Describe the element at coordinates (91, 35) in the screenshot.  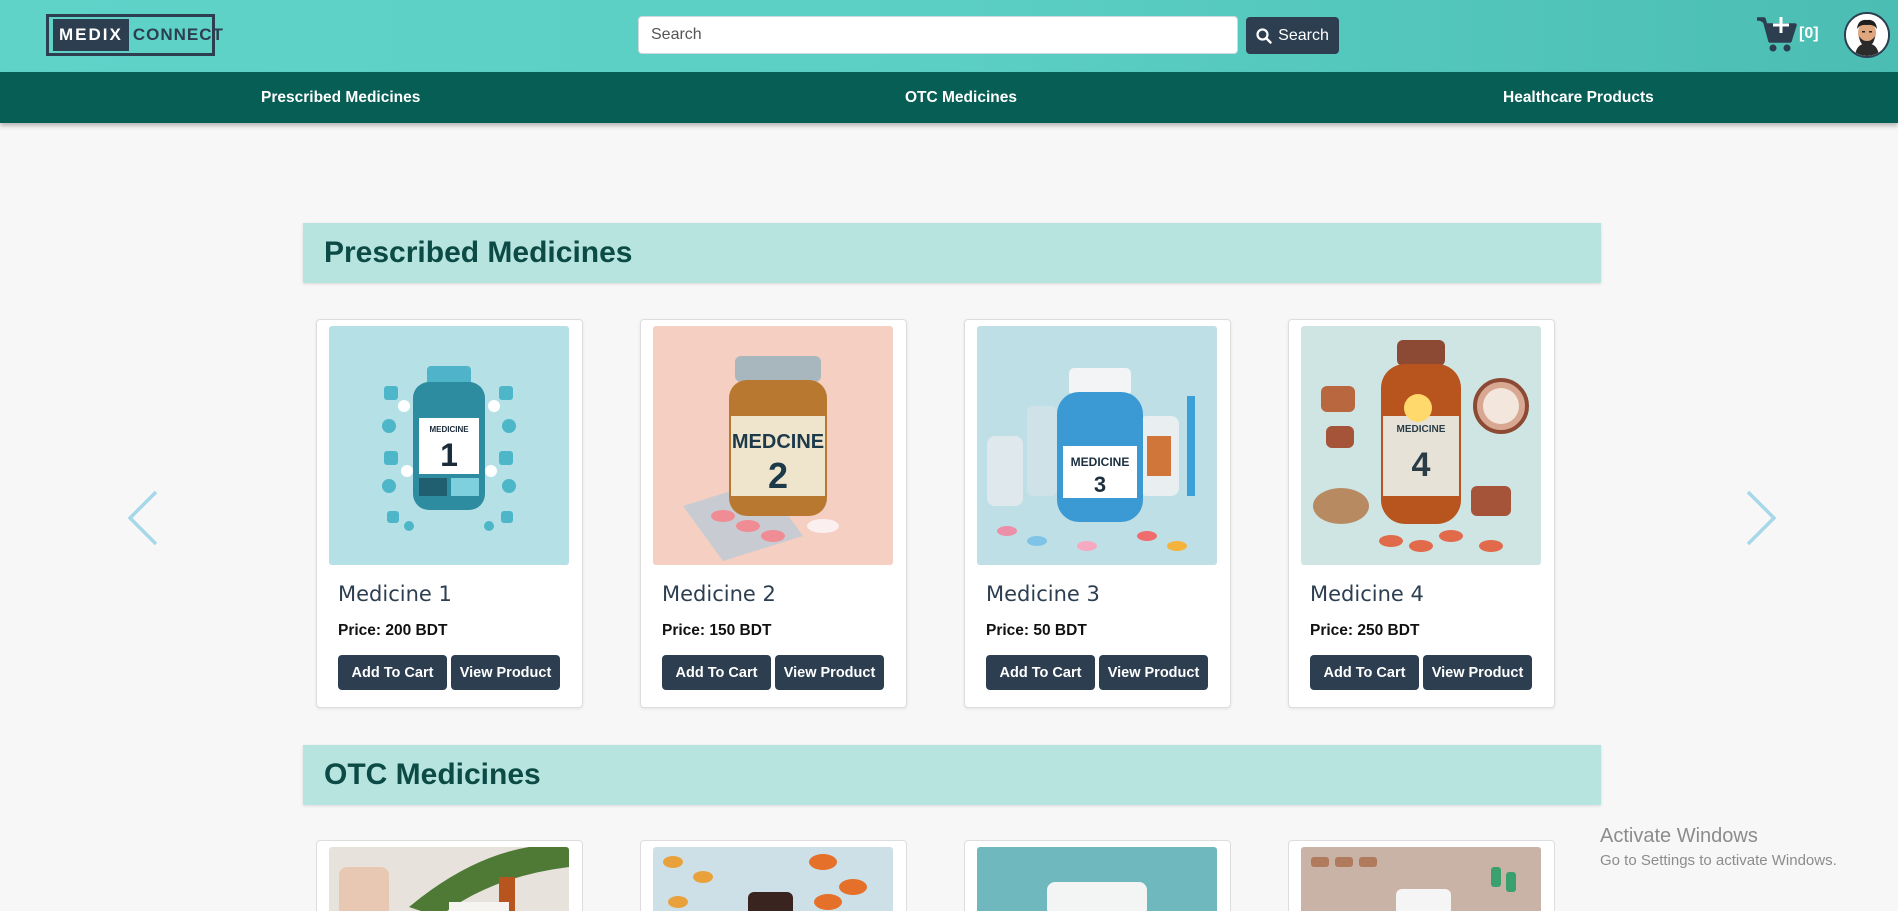
I see `logo-text-medix: MEDIX` at that location.